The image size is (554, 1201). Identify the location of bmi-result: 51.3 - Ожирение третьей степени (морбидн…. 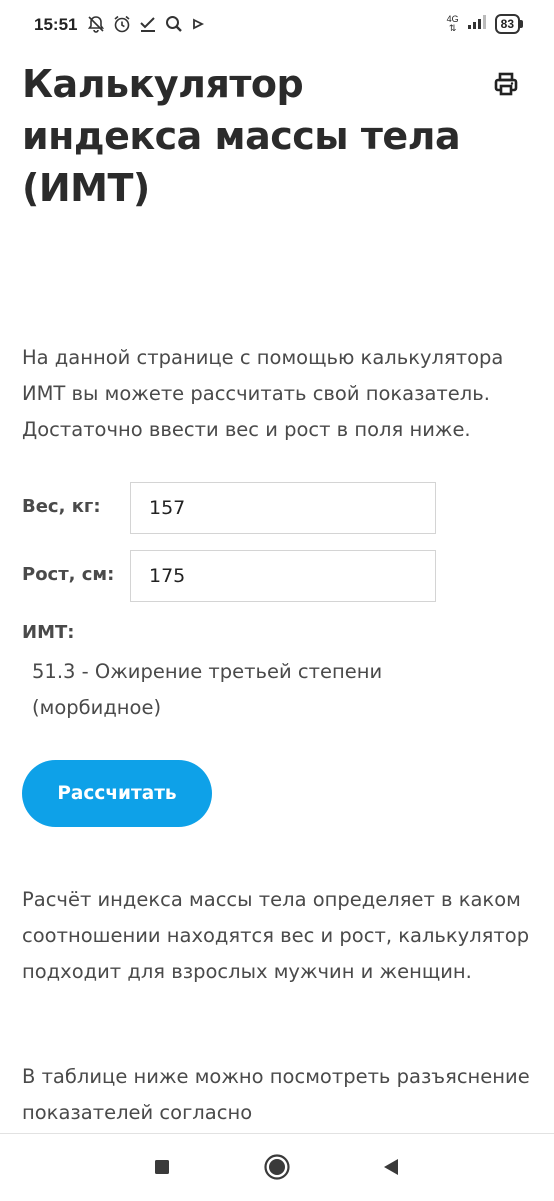
(207, 689).